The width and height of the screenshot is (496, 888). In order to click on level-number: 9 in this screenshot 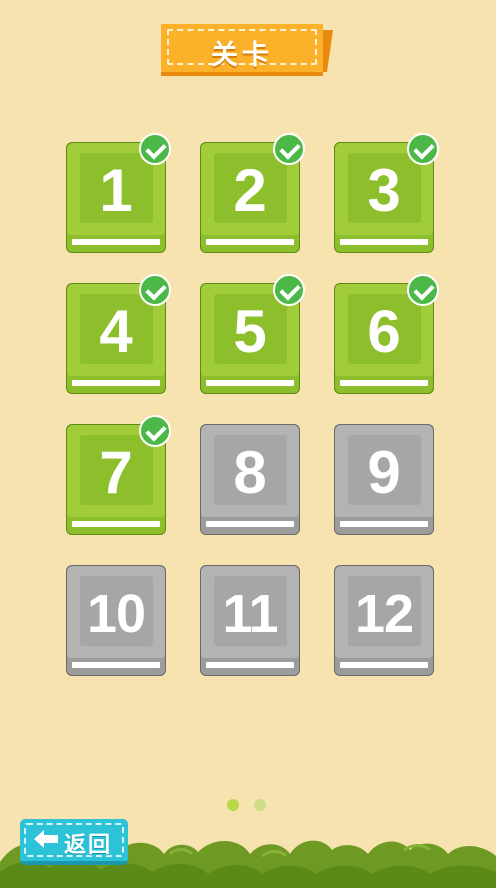, I will do `click(384, 472)`.